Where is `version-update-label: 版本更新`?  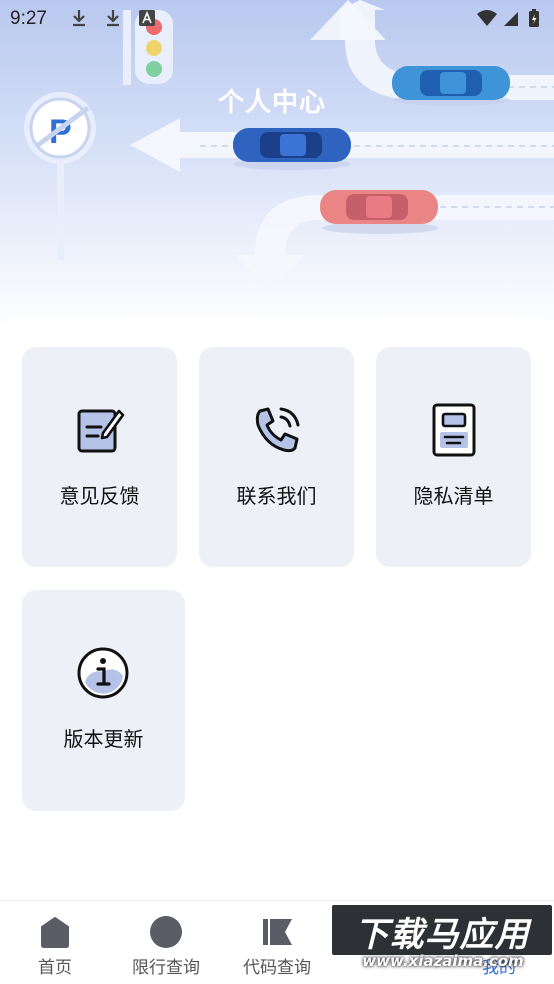
version-update-label: 版本更新 is located at coordinates (103, 739).